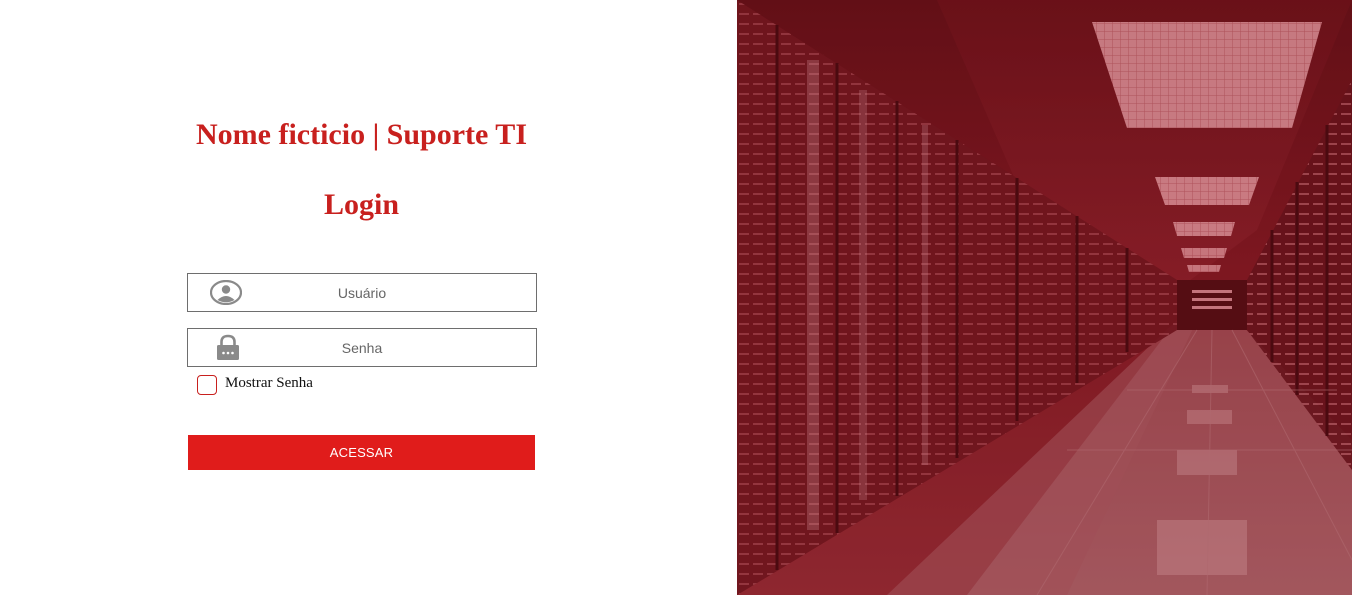 The height and width of the screenshot is (595, 1352). What do you see at coordinates (207, 385) in the screenshot?
I see `show-password-checkbox` at bounding box center [207, 385].